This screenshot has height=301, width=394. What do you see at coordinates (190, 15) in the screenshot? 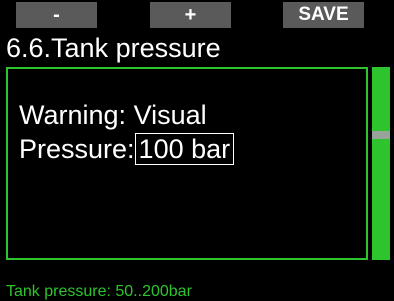
I see `increase-button: +` at bounding box center [190, 15].